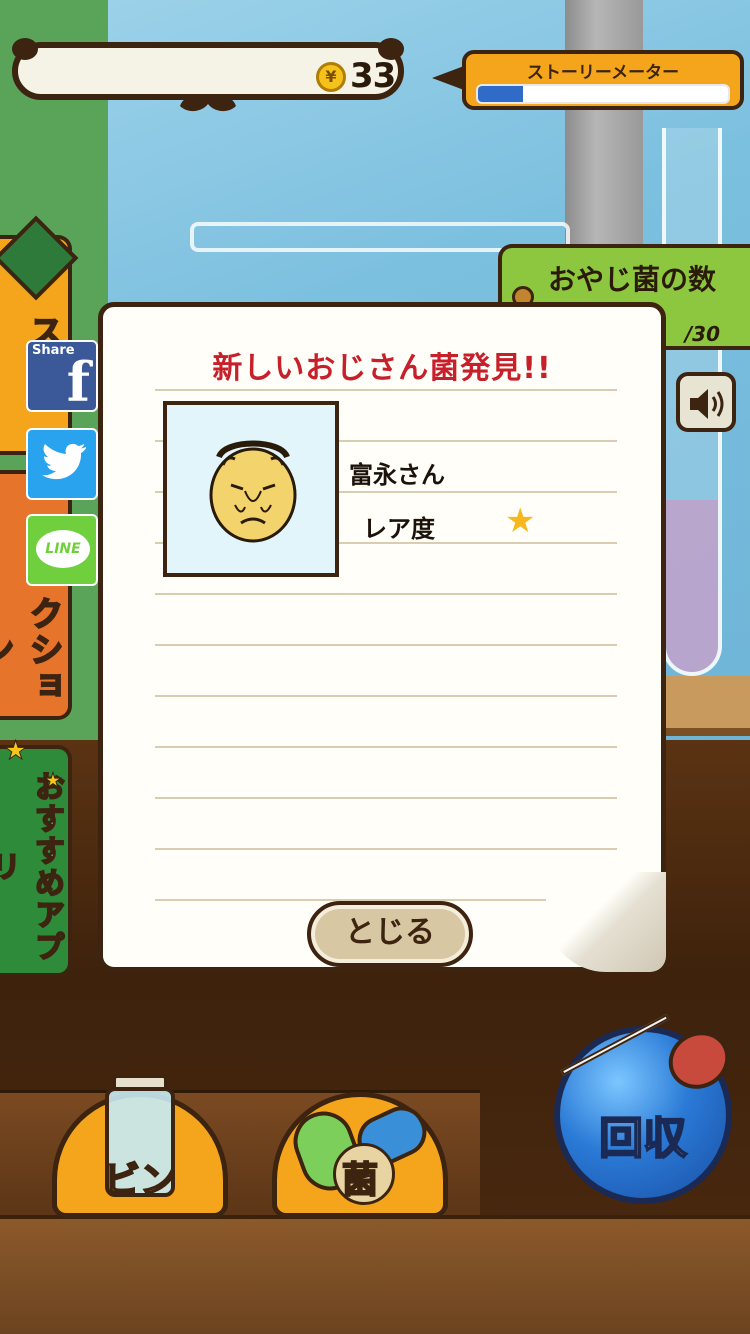 The width and height of the screenshot is (750, 1334). Describe the element at coordinates (606, 922) in the screenshot. I see `page-curl` at that location.